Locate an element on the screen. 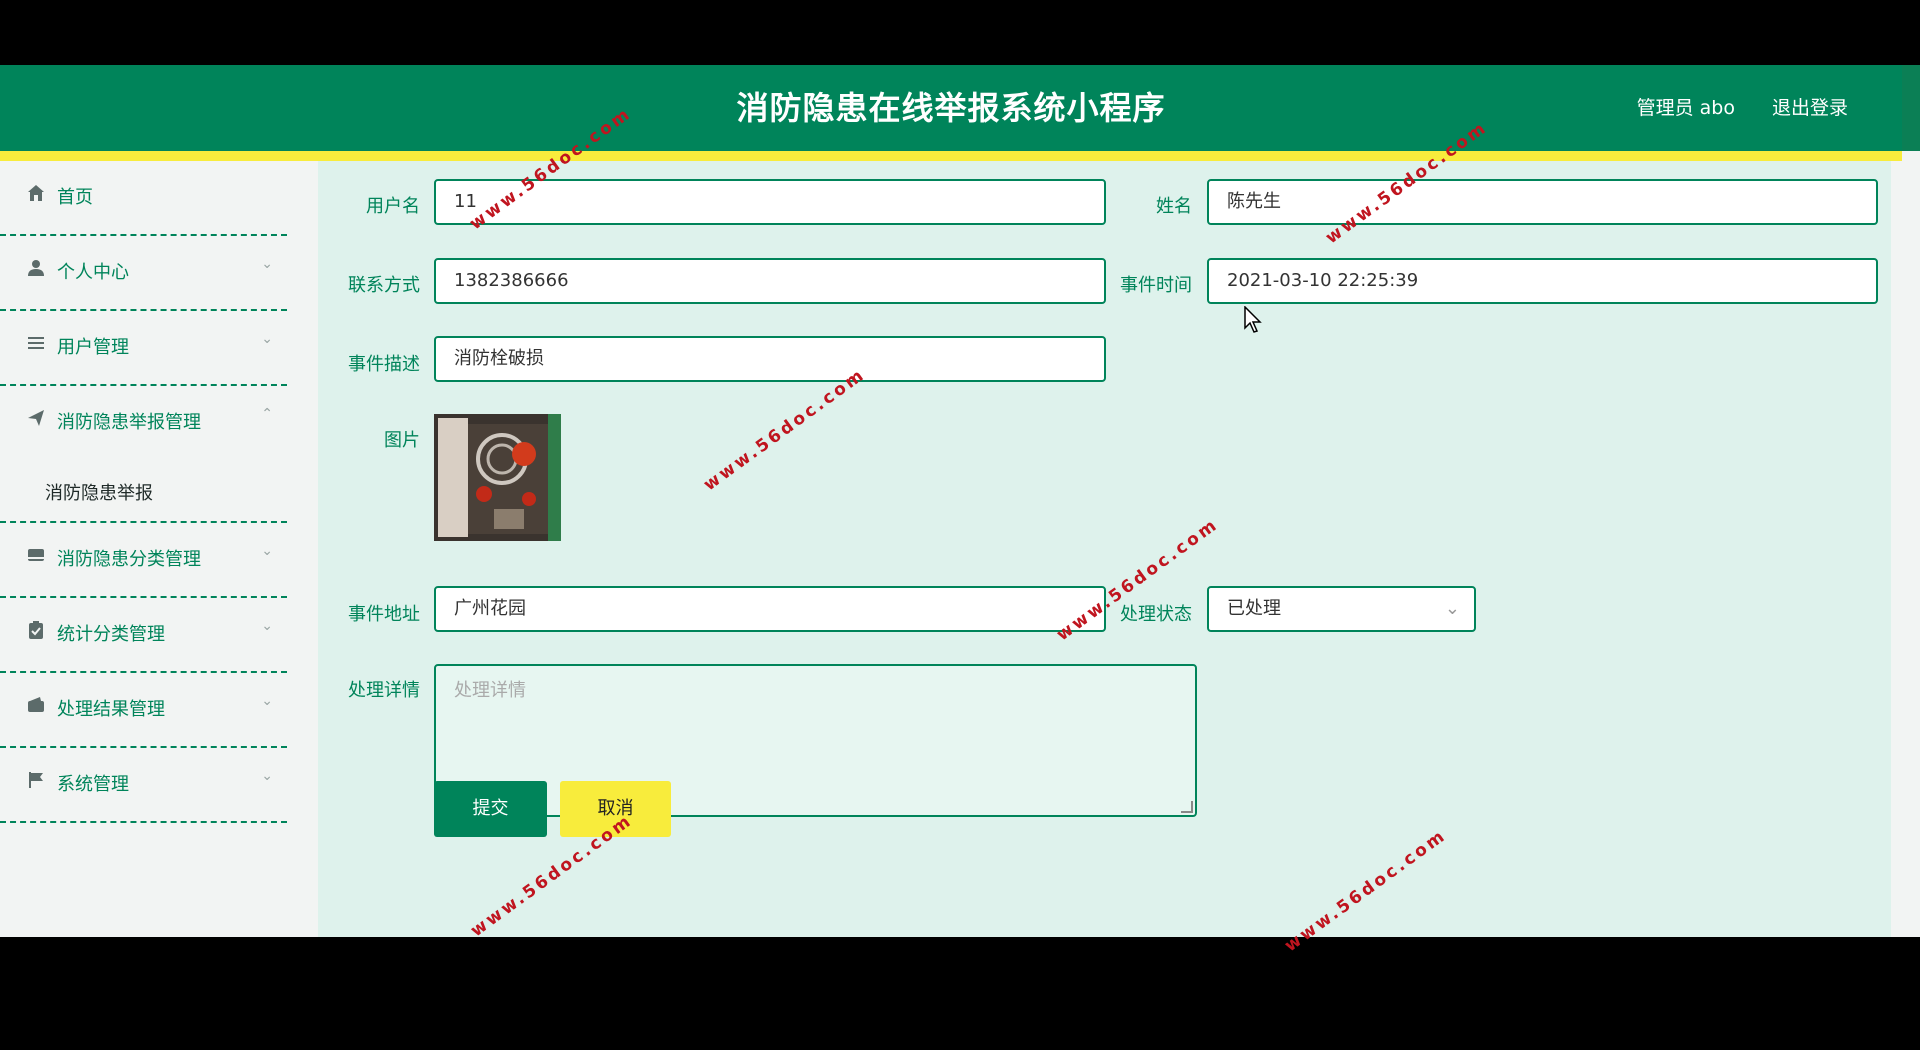  status-select: 已处理 ⌄ is located at coordinates (1341, 609).